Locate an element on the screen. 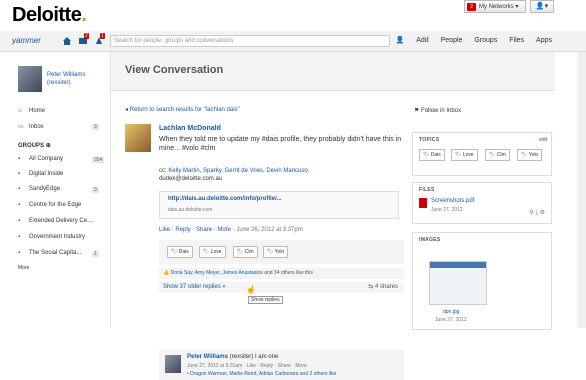  sidebar-group-item: ▪ SandyEdge is located at coordinates (39, 189).